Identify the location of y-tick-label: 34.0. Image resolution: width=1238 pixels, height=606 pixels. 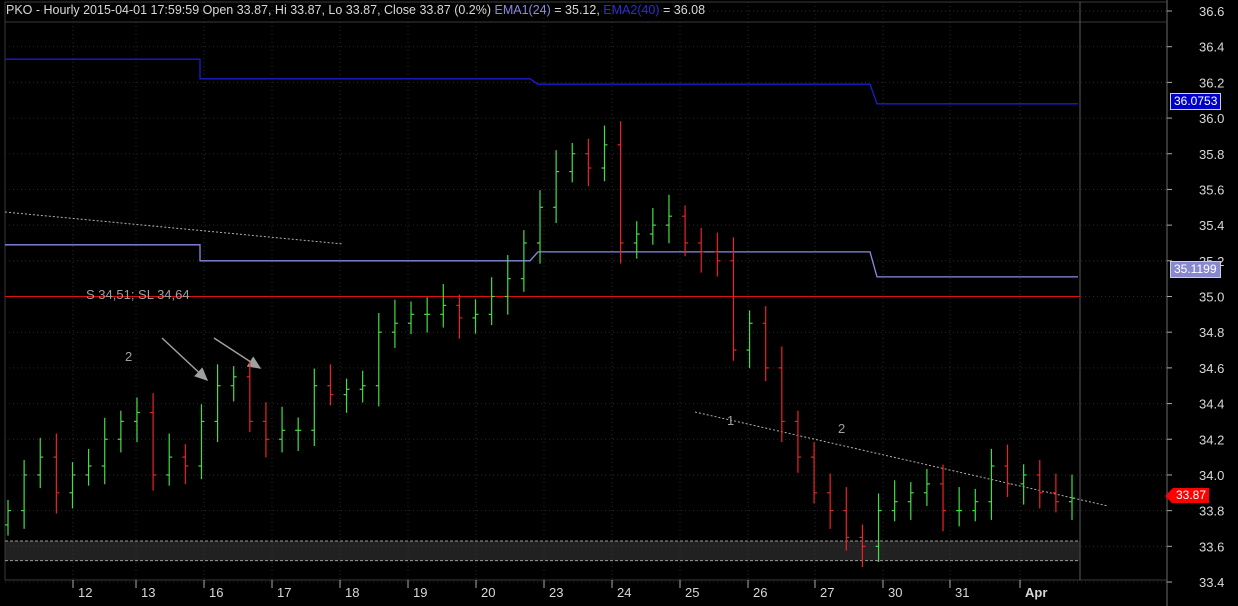
(1211, 475).